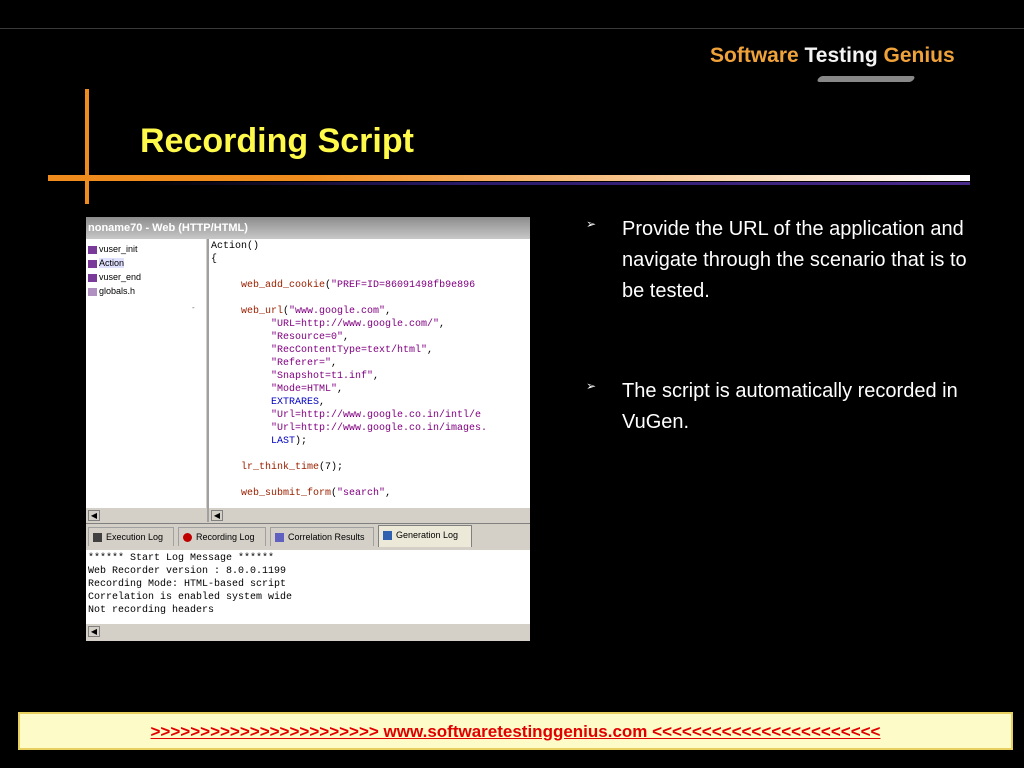 The width and height of the screenshot is (1024, 768). I want to click on log-line: ****** Start Log Message ******, so click(181, 558).